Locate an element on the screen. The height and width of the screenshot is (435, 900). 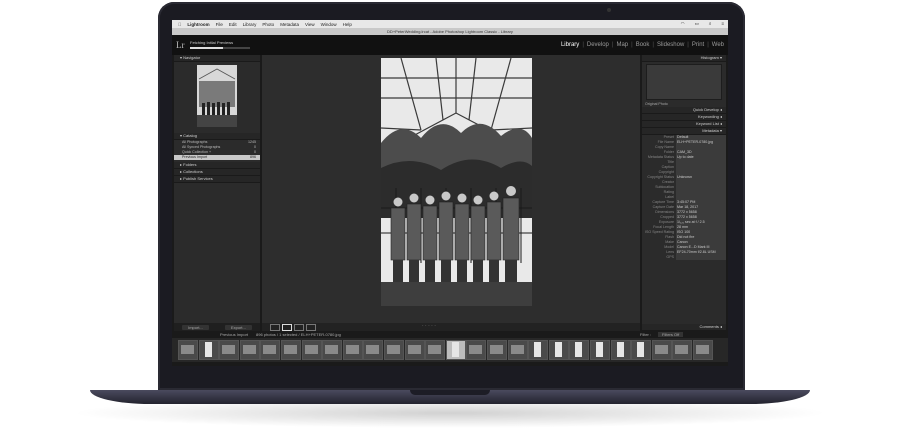
navigator-header: ▾ Navigator is located at coordinates (217, 58).